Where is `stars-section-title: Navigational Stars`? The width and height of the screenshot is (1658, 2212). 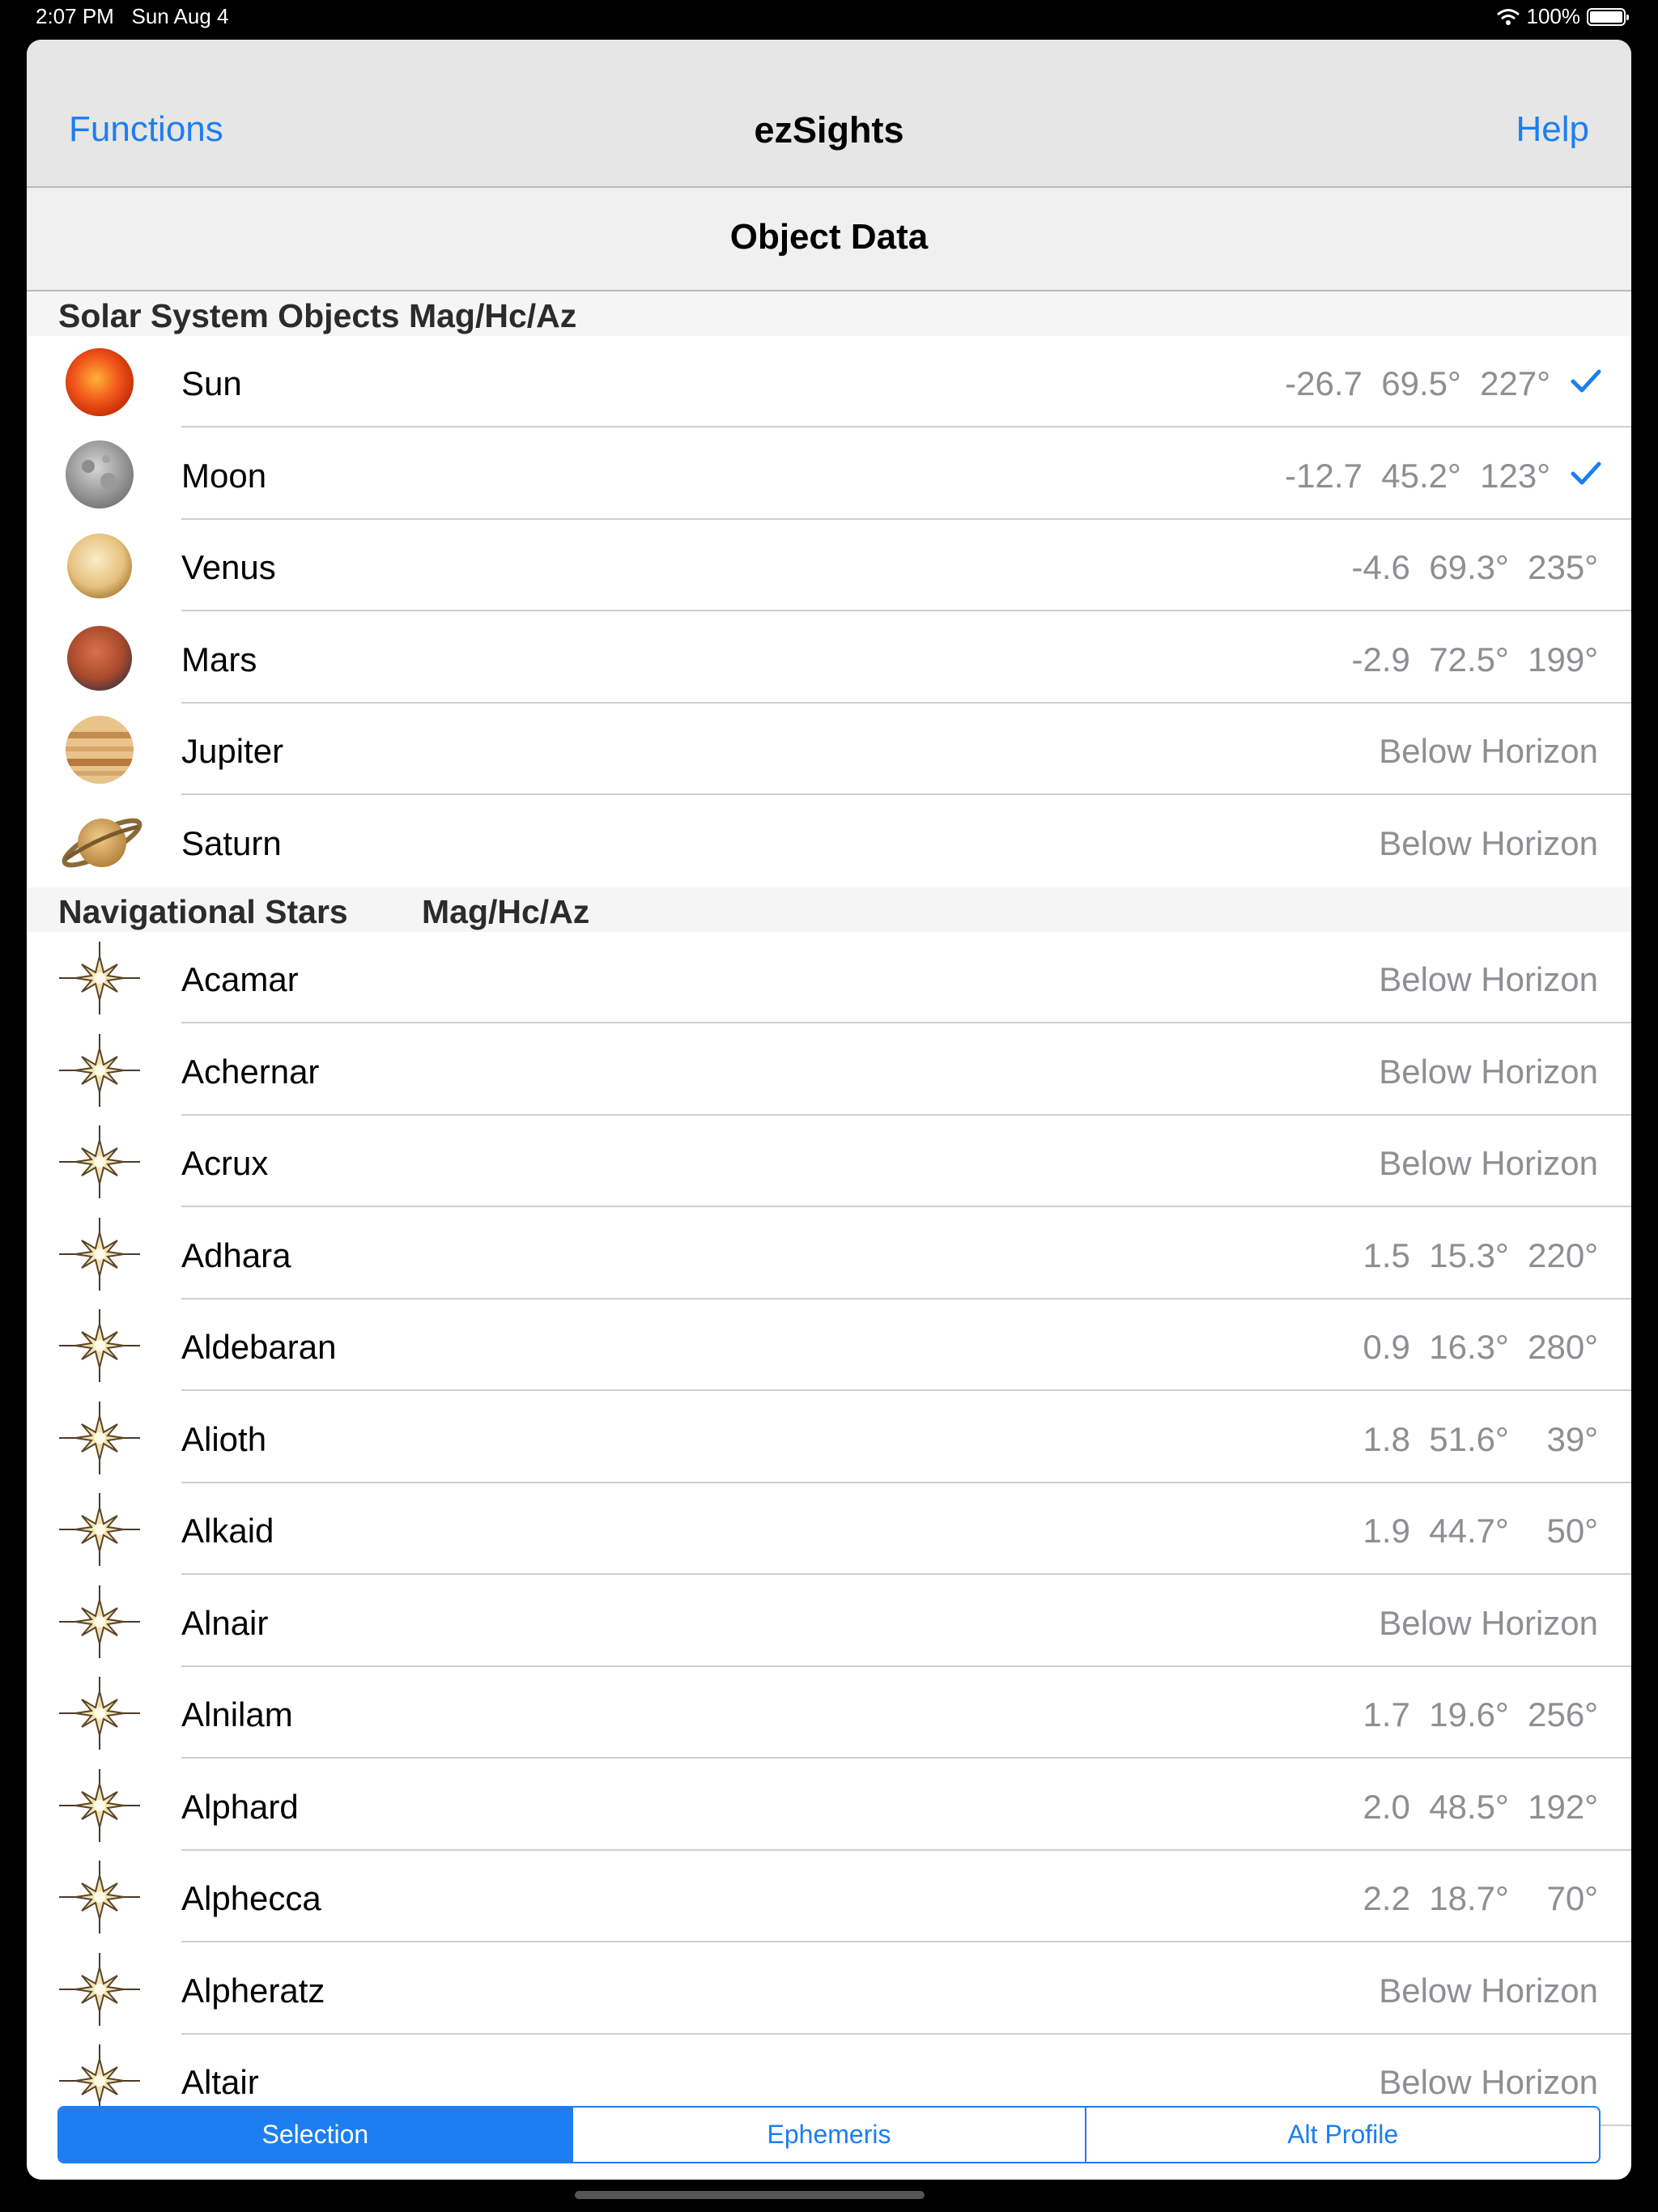 stars-section-title: Navigational Stars is located at coordinates (203, 911).